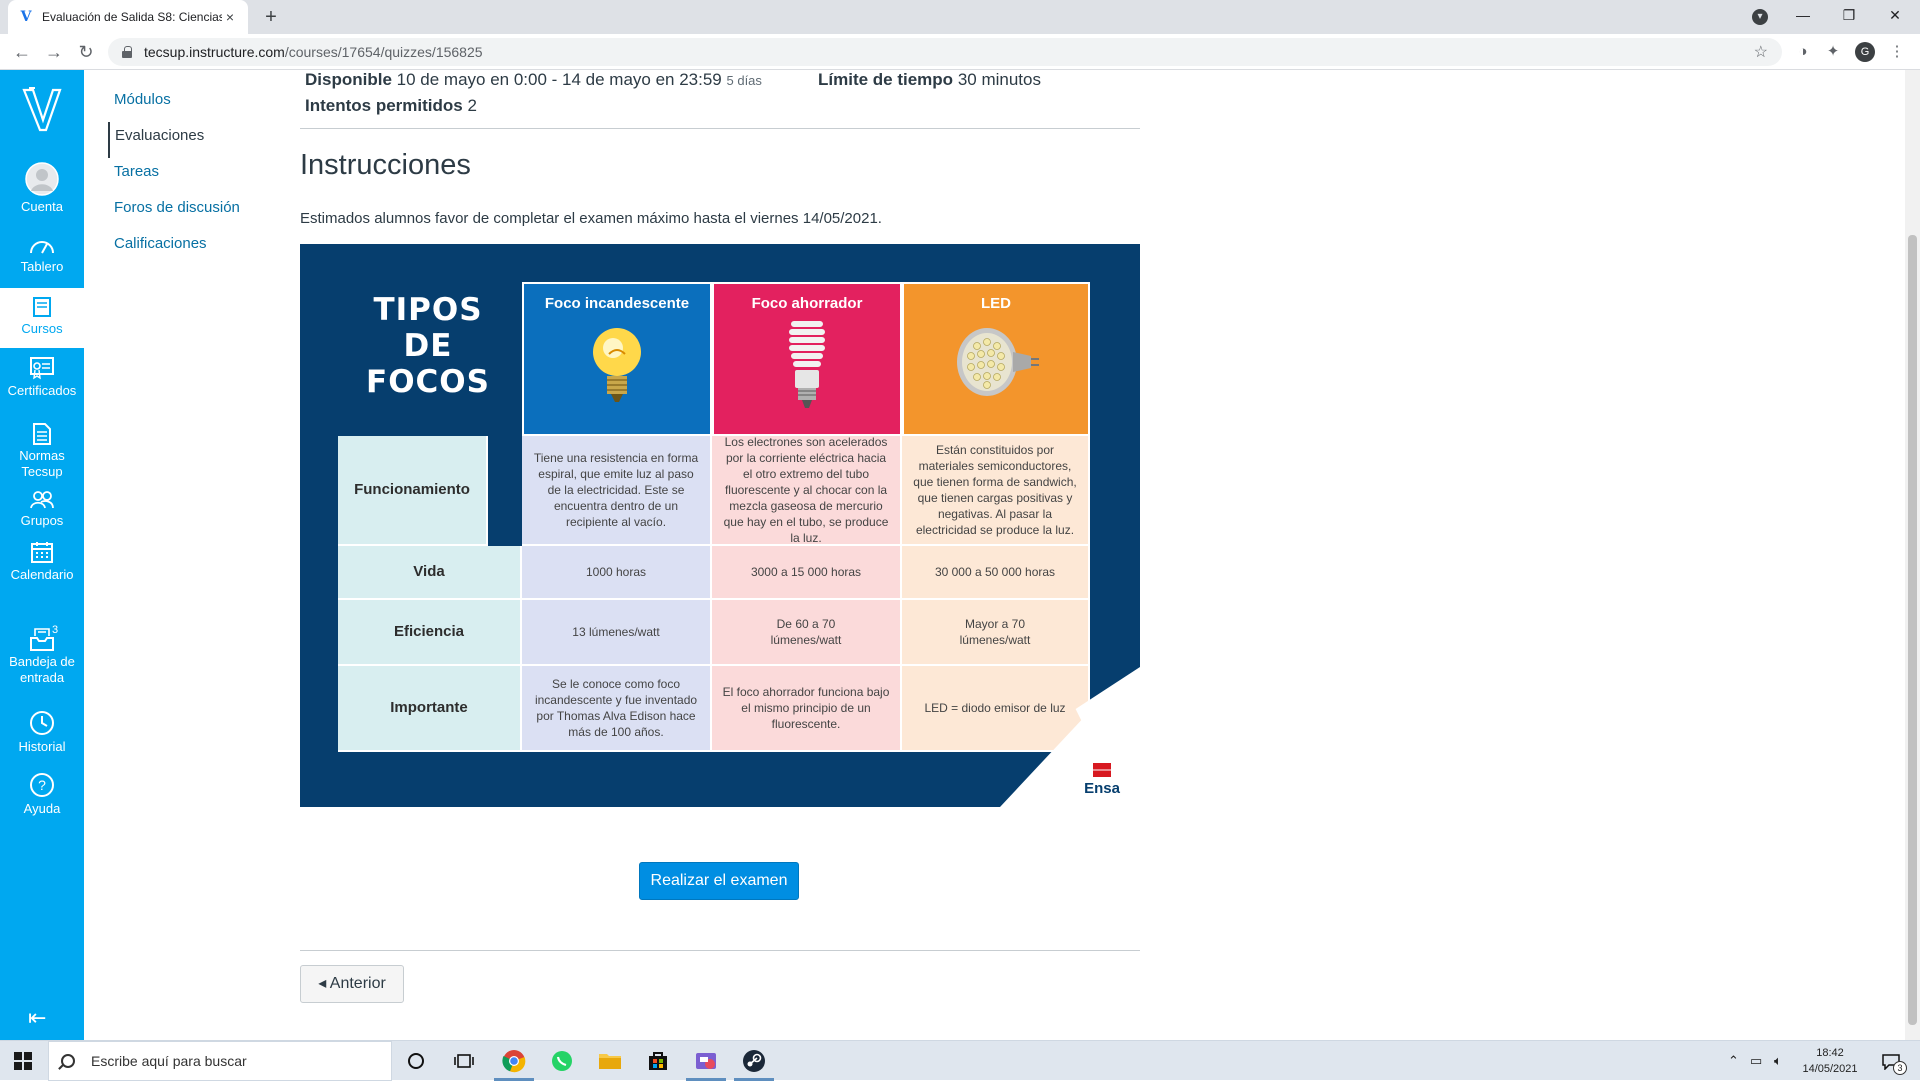 The width and height of the screenshot is (1920, 1081). What do you see at coordinates (1900, 1068) in the screenshot?
I see `notification-count: 3` at bounding box center [1900, 1068].